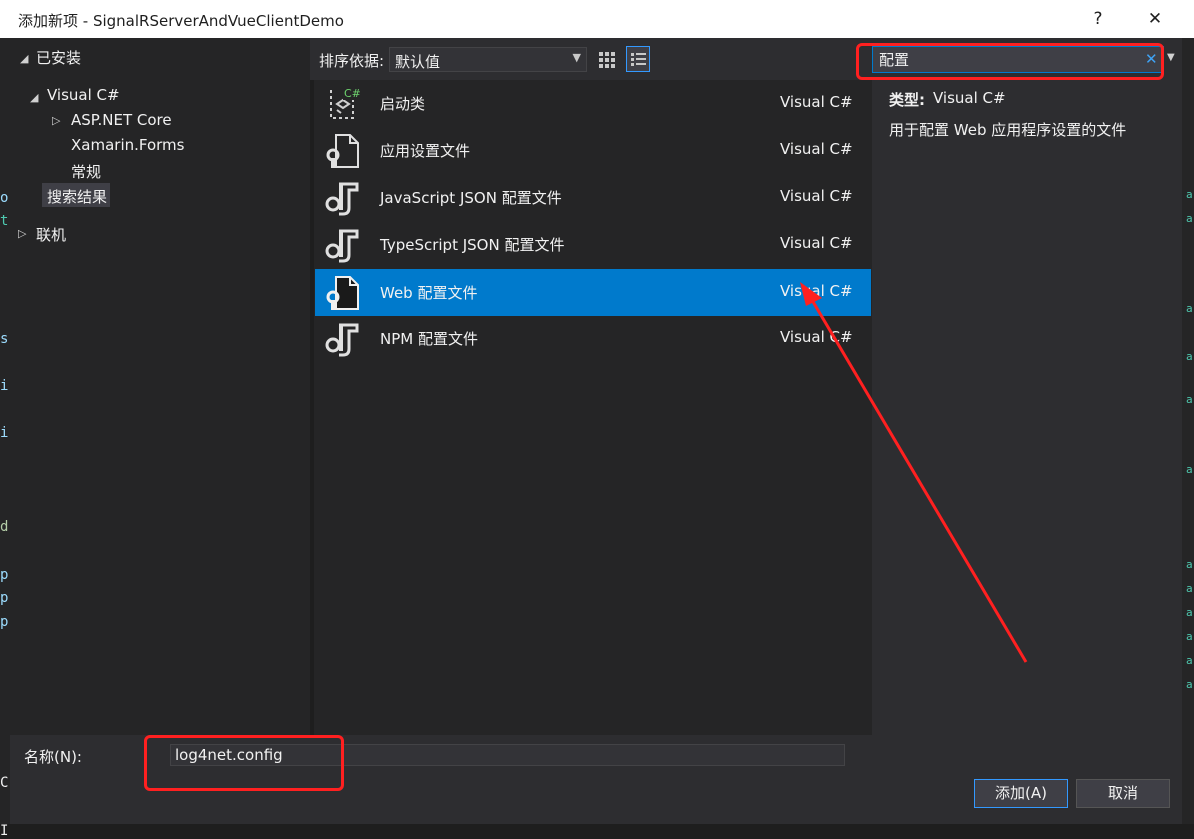 The height and width of the screenshot is (839, 1194). I want to click on list-item: C# 启动类 Visual C#, so click(593, 103).